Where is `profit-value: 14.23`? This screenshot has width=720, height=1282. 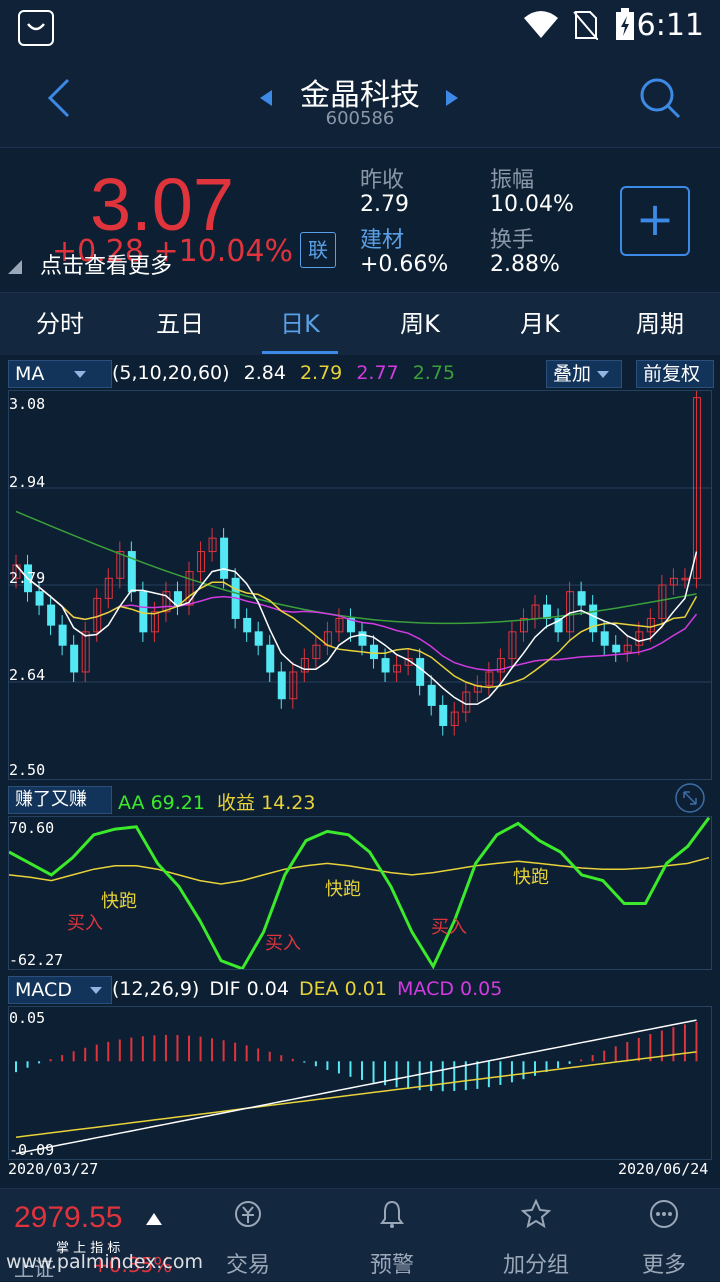
profit-value: 14.23 is located at coordinates (288, 803).